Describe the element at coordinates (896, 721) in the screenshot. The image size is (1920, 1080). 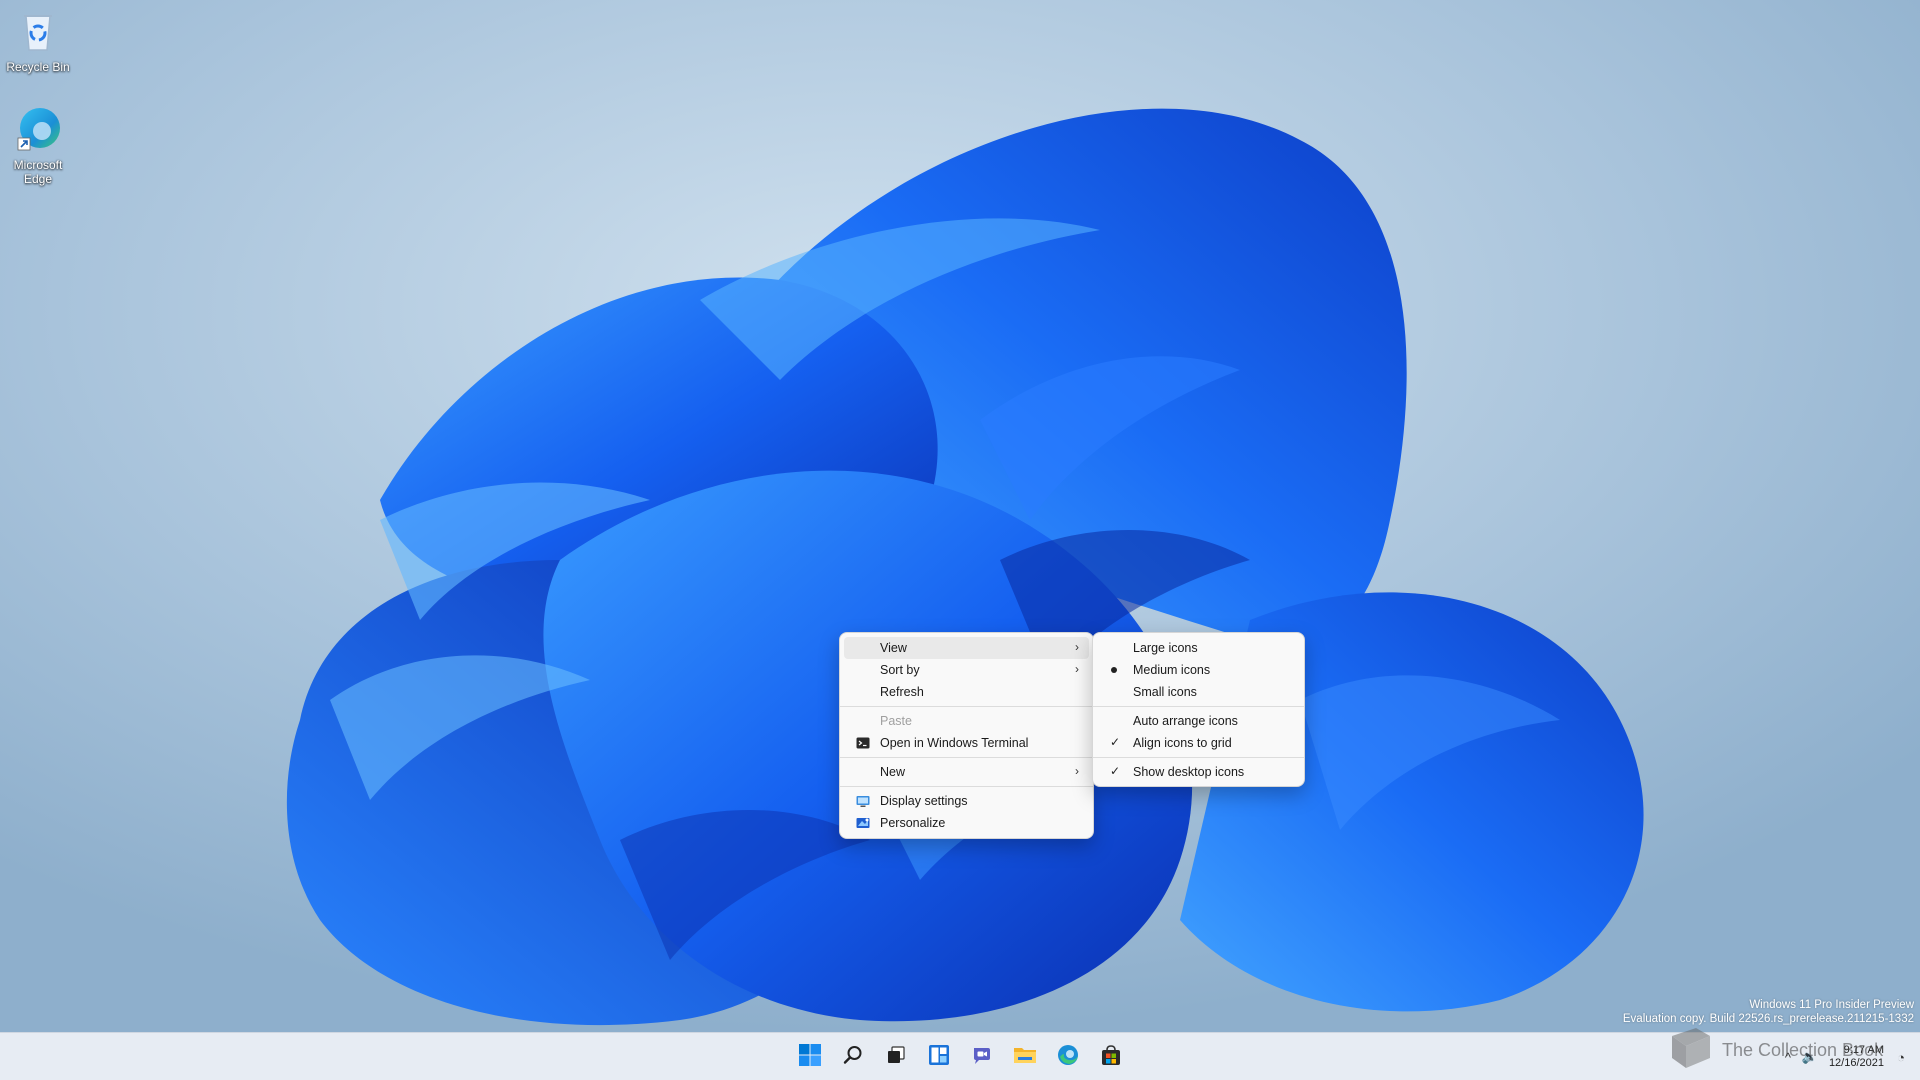
I see `menu-item-label: Paste` at that location.